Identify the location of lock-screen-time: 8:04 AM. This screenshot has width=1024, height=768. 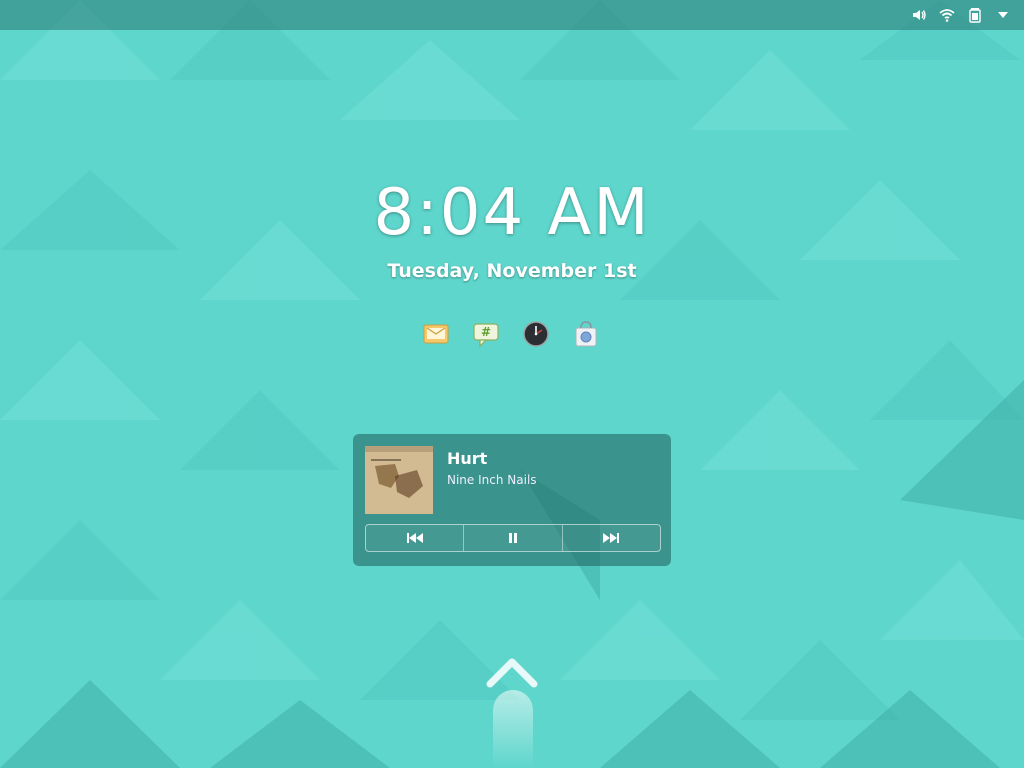
(512, 213).